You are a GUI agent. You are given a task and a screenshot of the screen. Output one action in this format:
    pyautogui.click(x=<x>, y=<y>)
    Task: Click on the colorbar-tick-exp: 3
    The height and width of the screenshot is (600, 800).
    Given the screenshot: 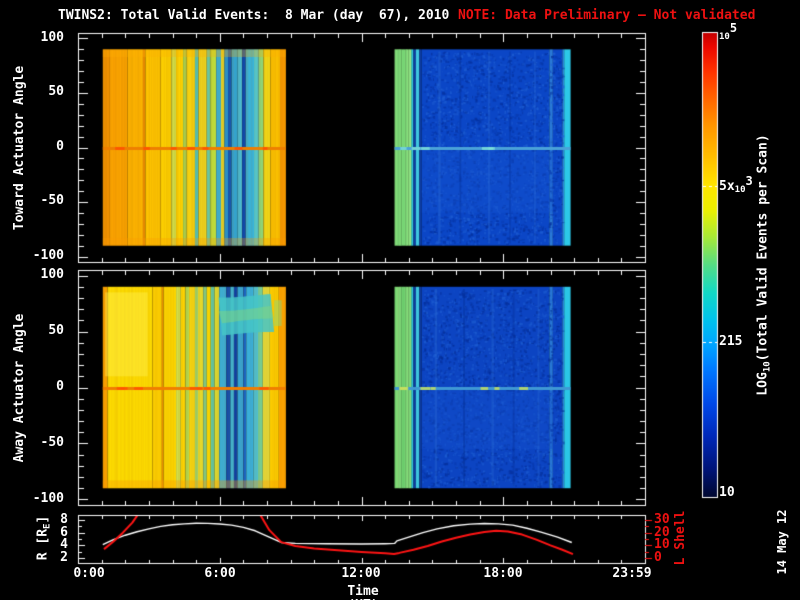 What is the action you would take?
    pyautogui.click(x=749, y=181)
    